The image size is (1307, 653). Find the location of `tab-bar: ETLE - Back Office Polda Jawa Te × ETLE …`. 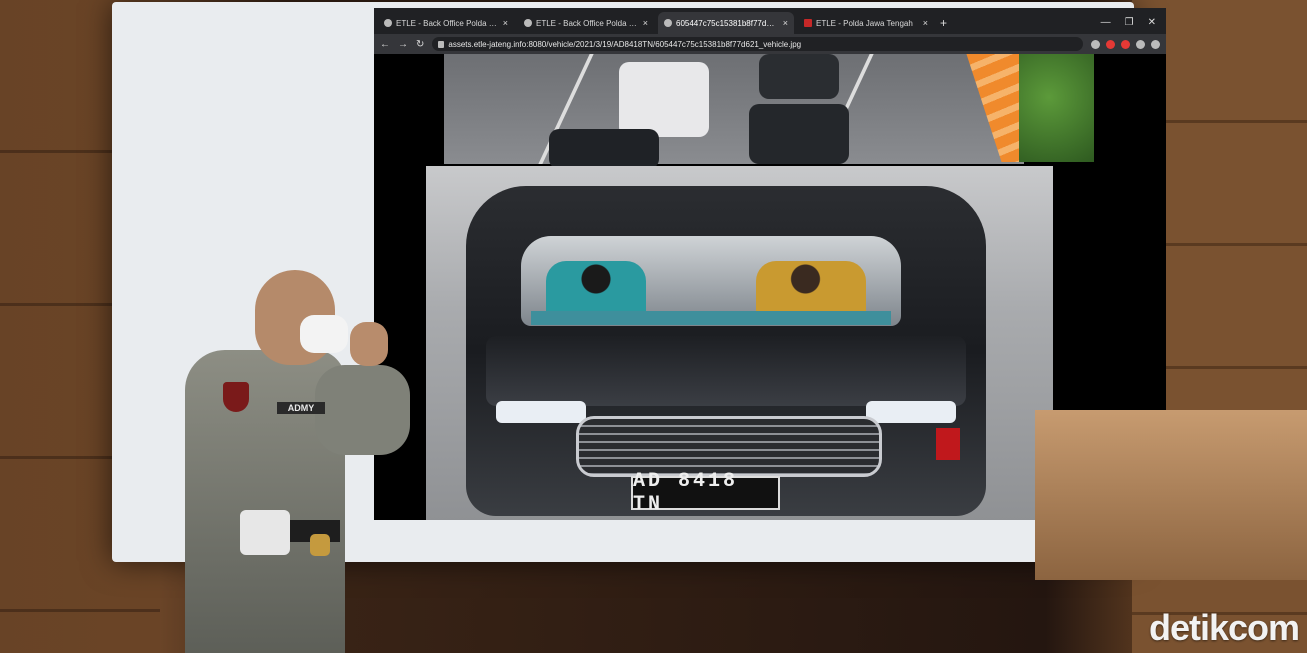

tab-bar: ETLE - Back Office Polda Jawa Te × ETLE … is located at coordinates (770, 21).